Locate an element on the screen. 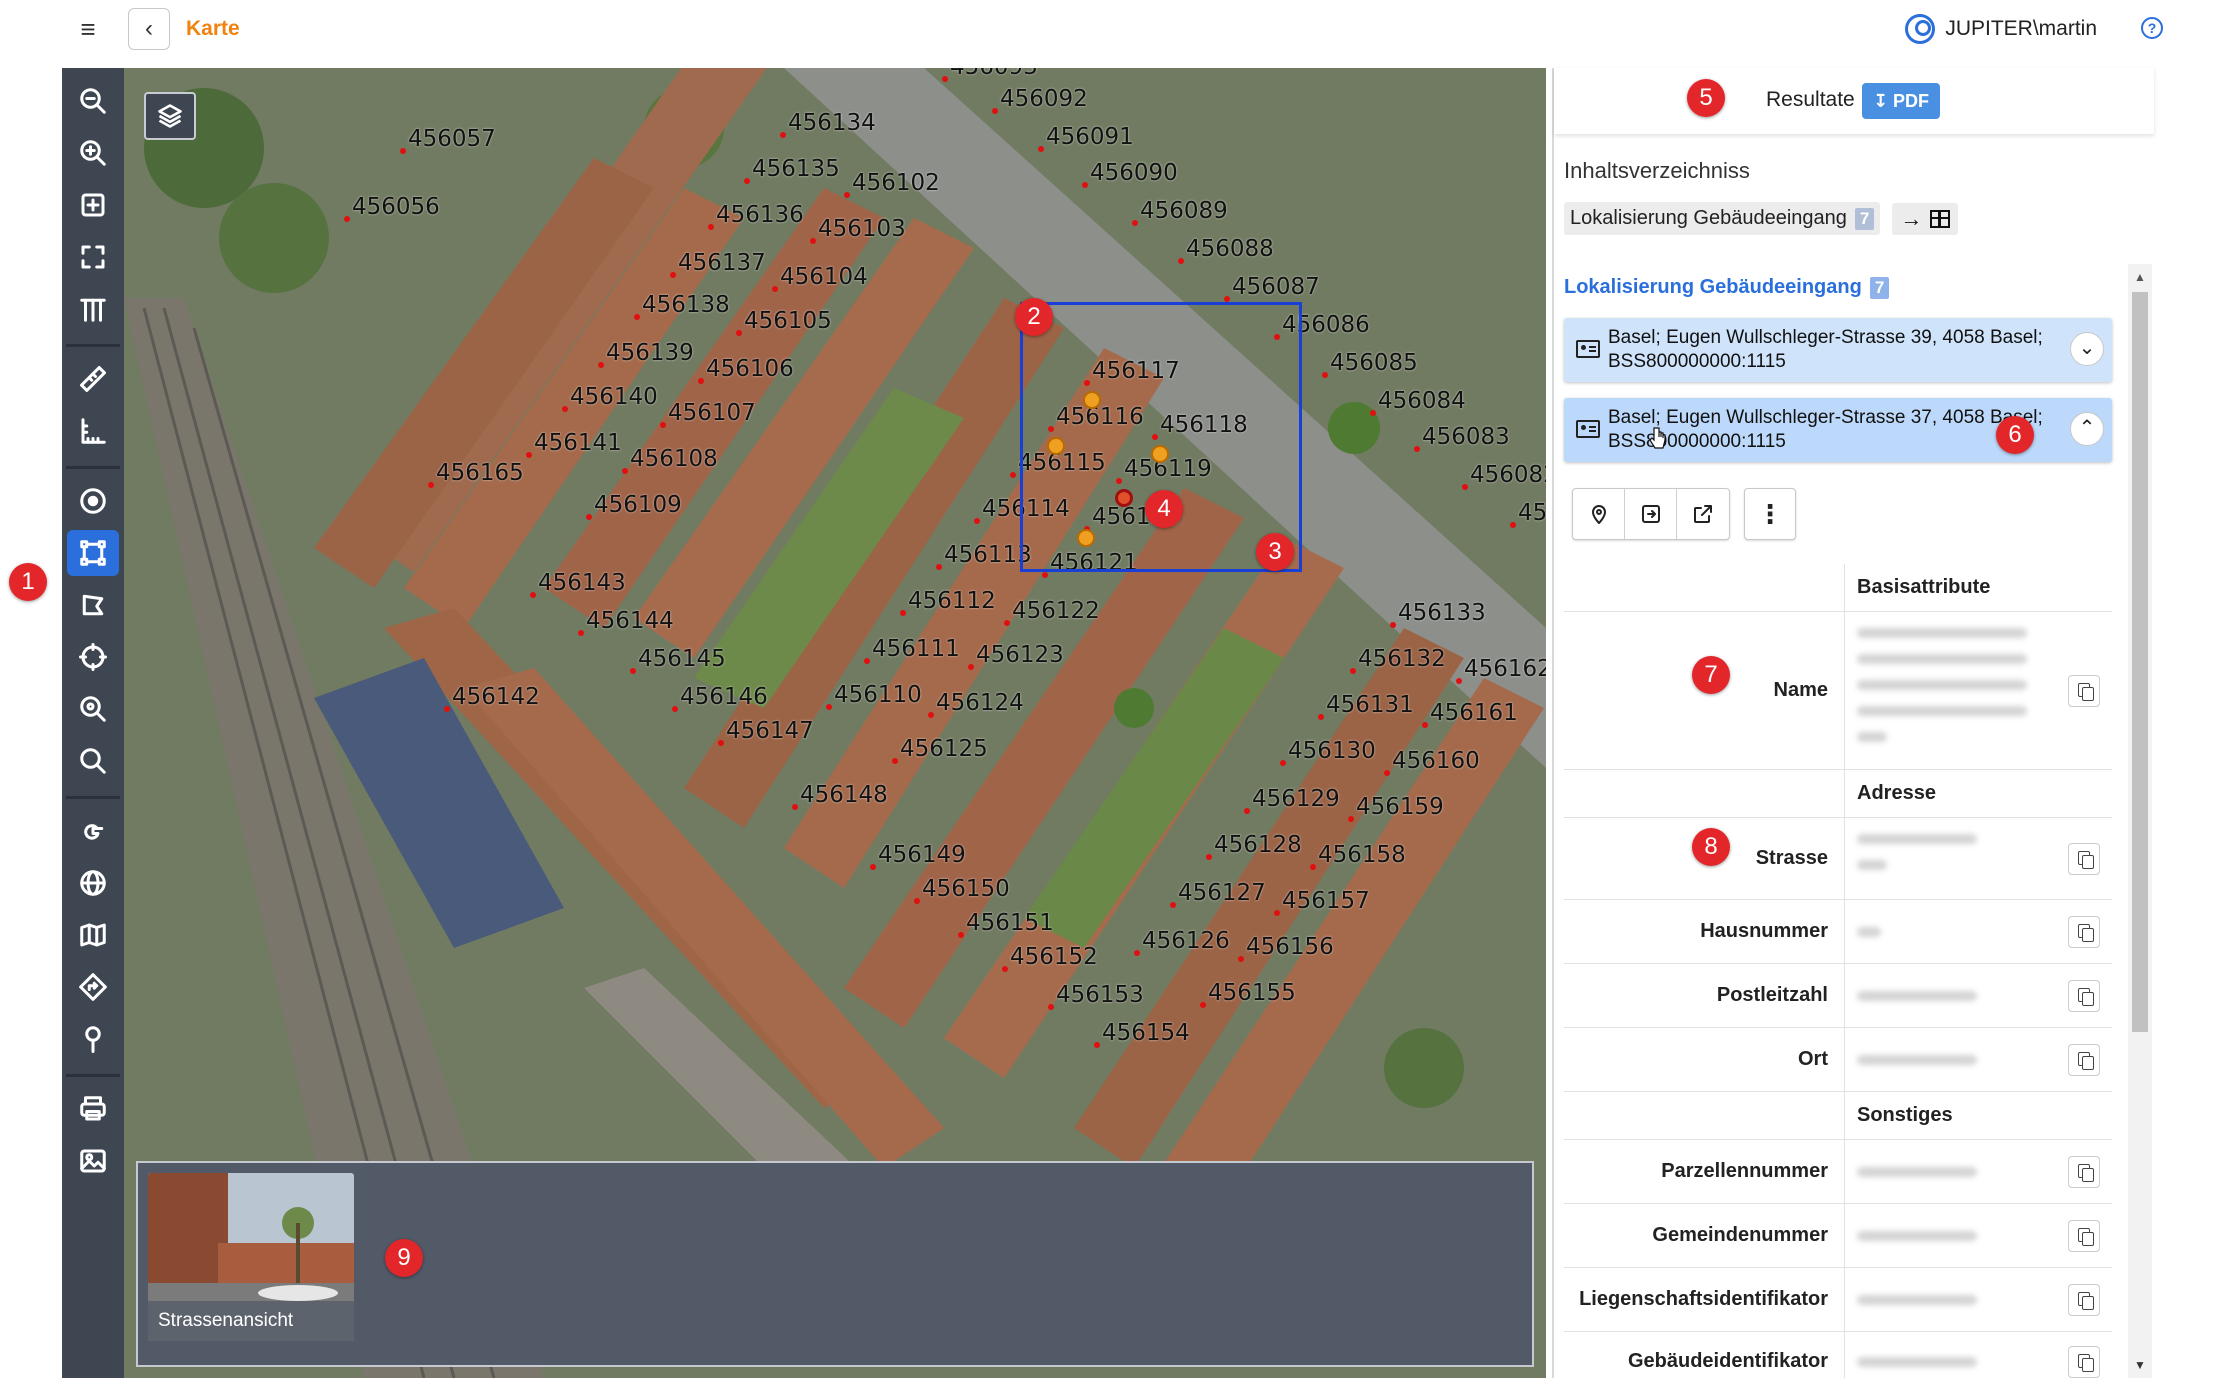  section-title: Lokalisierung Gebäudeeingang 7 is located at coordinates (1727, 287).